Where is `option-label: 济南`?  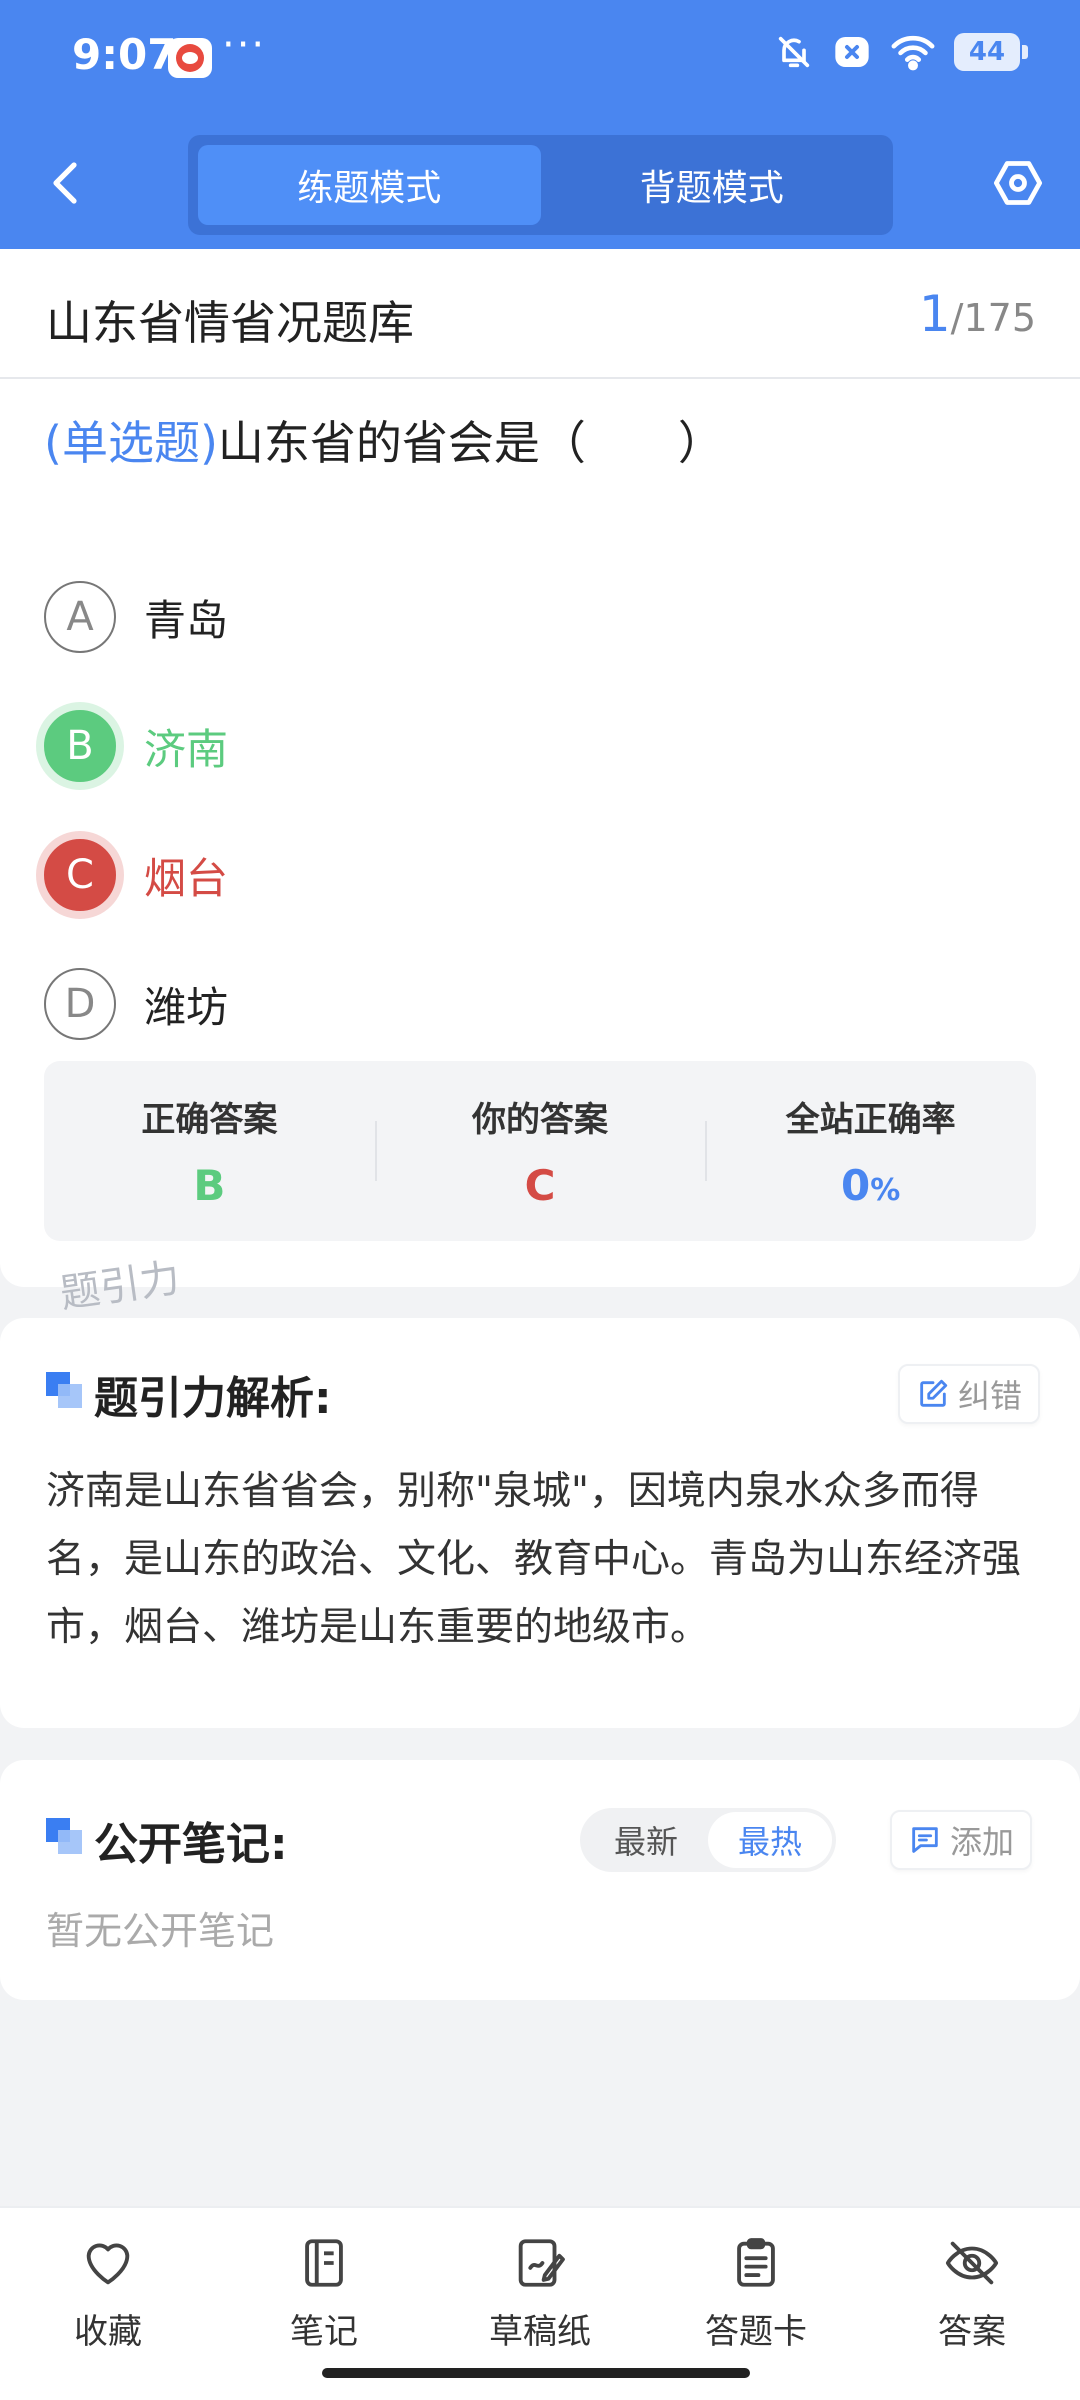 option-label: 济南 is located at coordinates (186, 749).